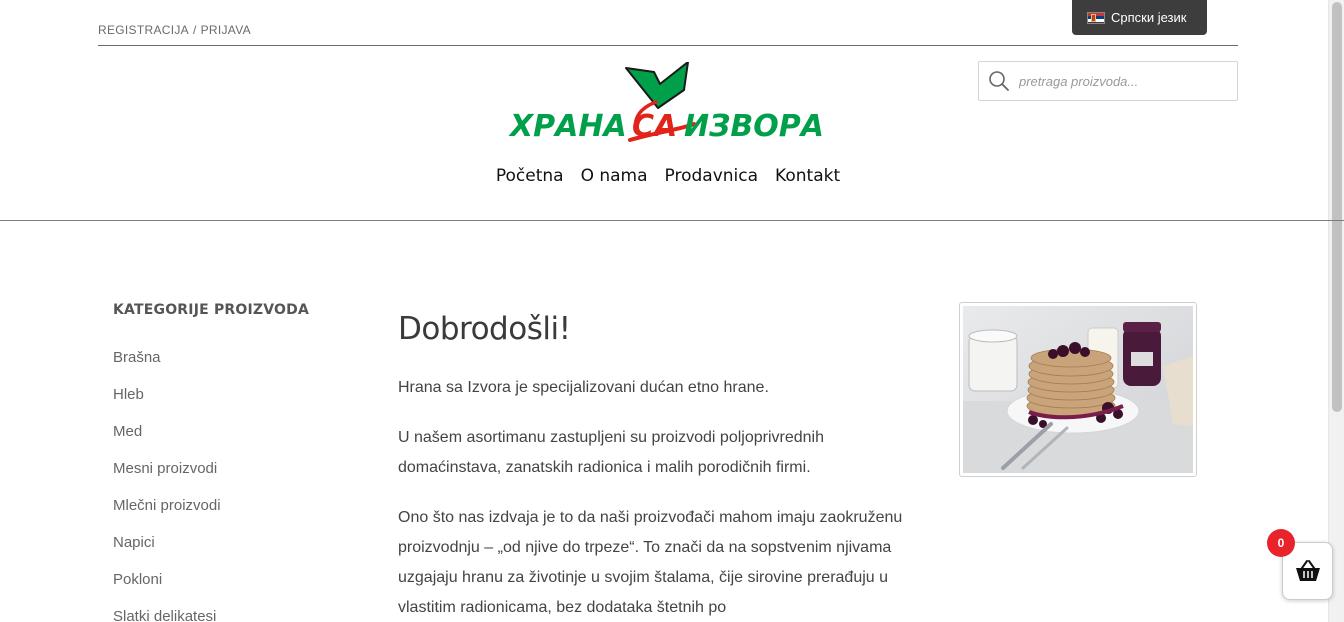  What do you see at coordinates (712, 176) in the screenshot?
I see `nav-item-prodavnica: Prodavnica` at bounding box center [712, 176].